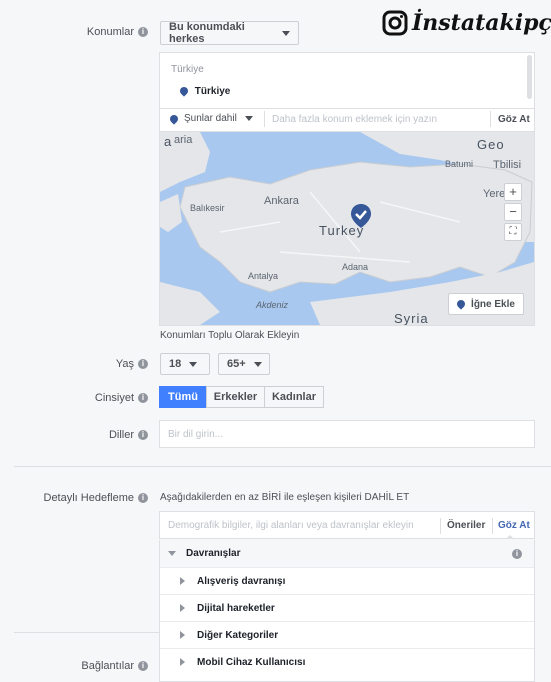 Image resolution: width=551 pixels, height=682 pixels. I want to click on active-tab-indicator, so click(510, 537).